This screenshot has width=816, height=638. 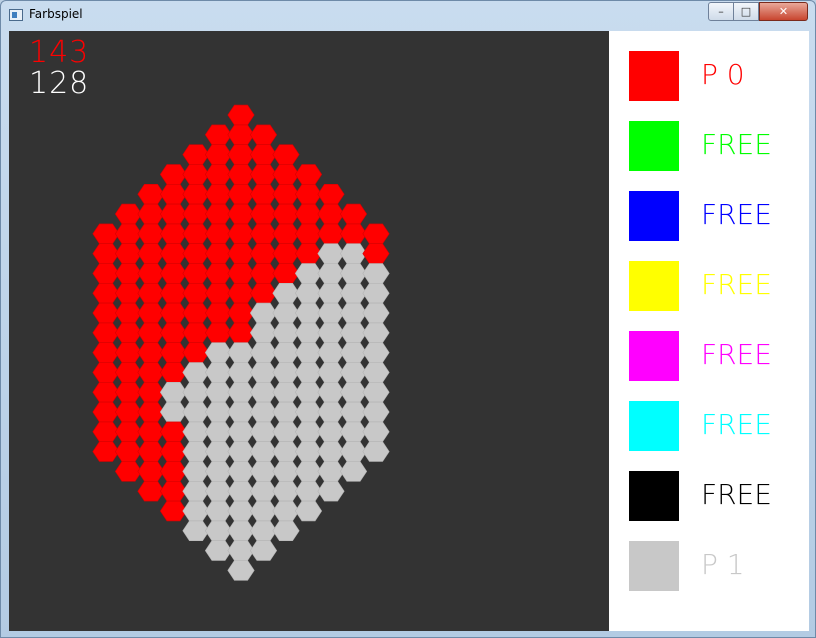 I want to click on score-player-1: 128, so click(x=59, y=83).